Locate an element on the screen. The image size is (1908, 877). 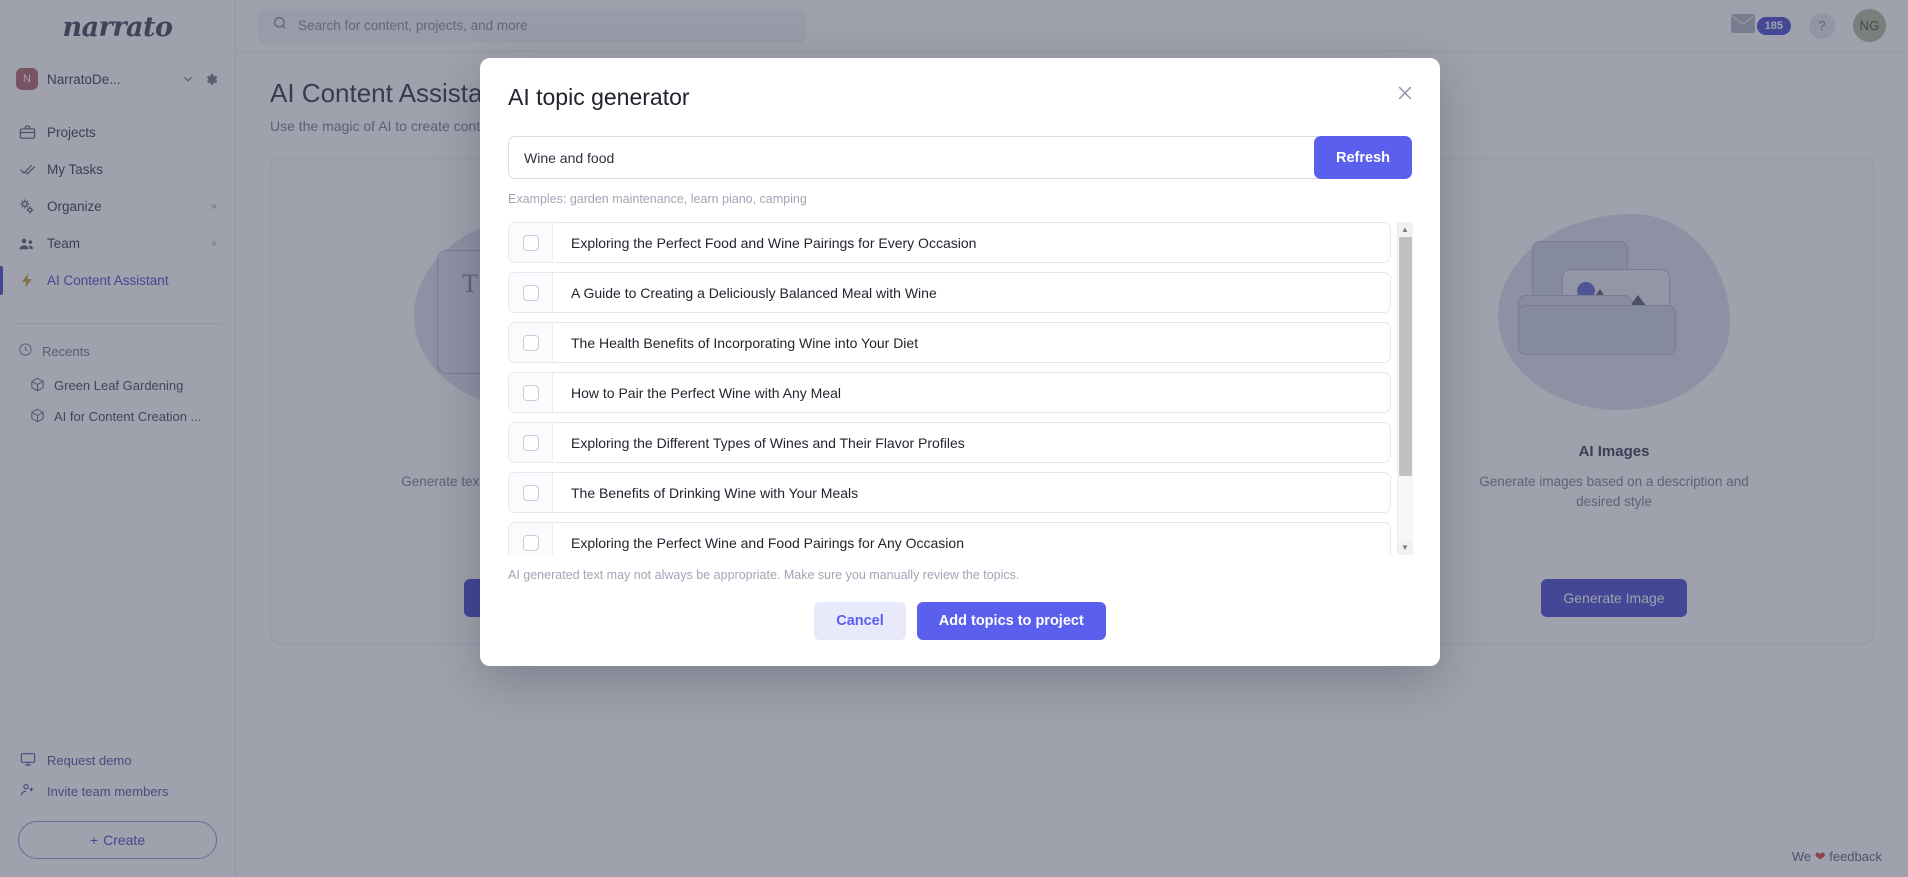
cancel-button: Cancel is located at coordinates (860, 621).